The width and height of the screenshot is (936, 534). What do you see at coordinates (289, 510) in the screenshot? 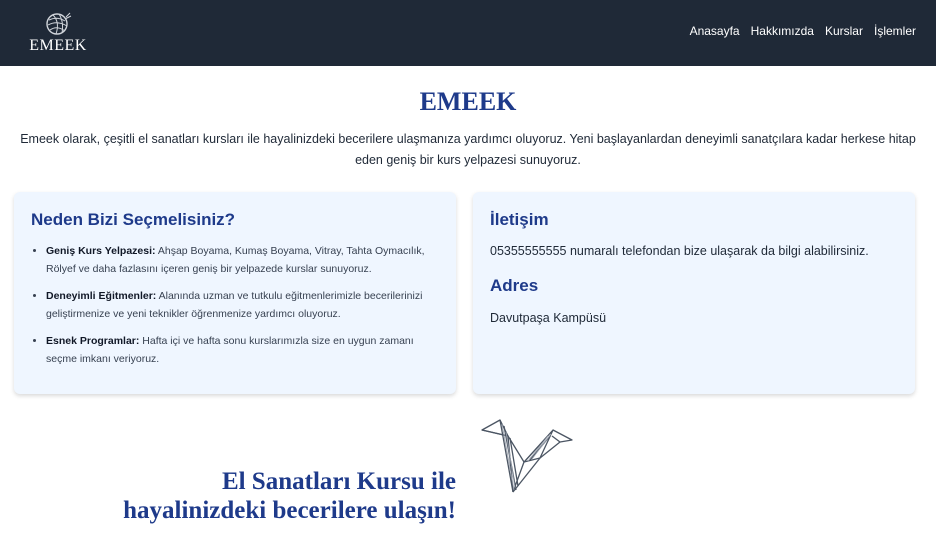
I see `tagline-line-2: hayalinizdeki becerilere ulaşın!` at bounding box center [289, 510].